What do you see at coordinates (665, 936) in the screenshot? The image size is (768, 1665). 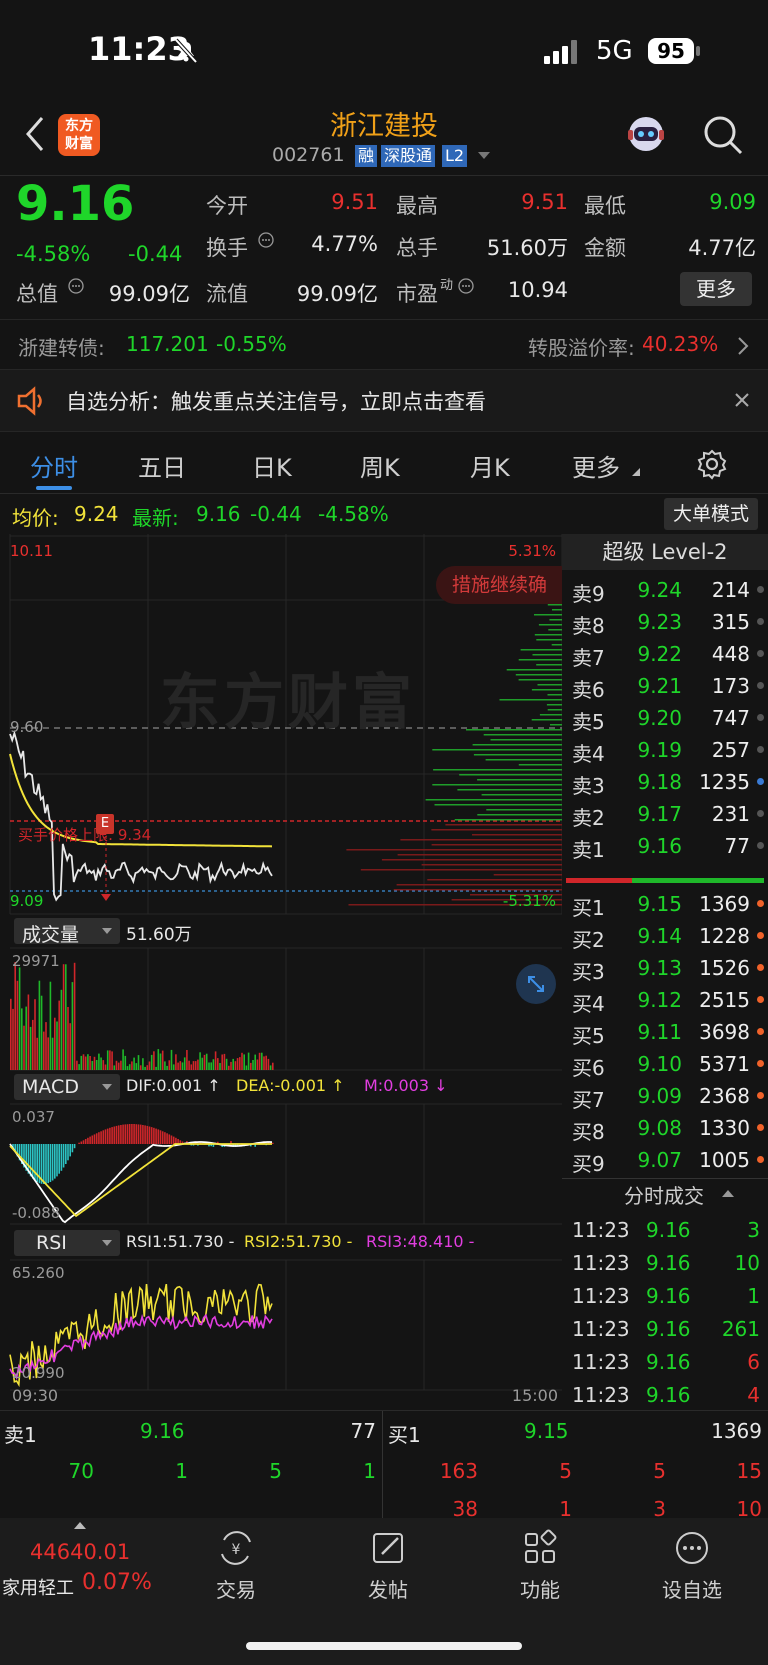 I see `buy-level-row: 买2 9.14 1228` at bounding box center [665, 936].